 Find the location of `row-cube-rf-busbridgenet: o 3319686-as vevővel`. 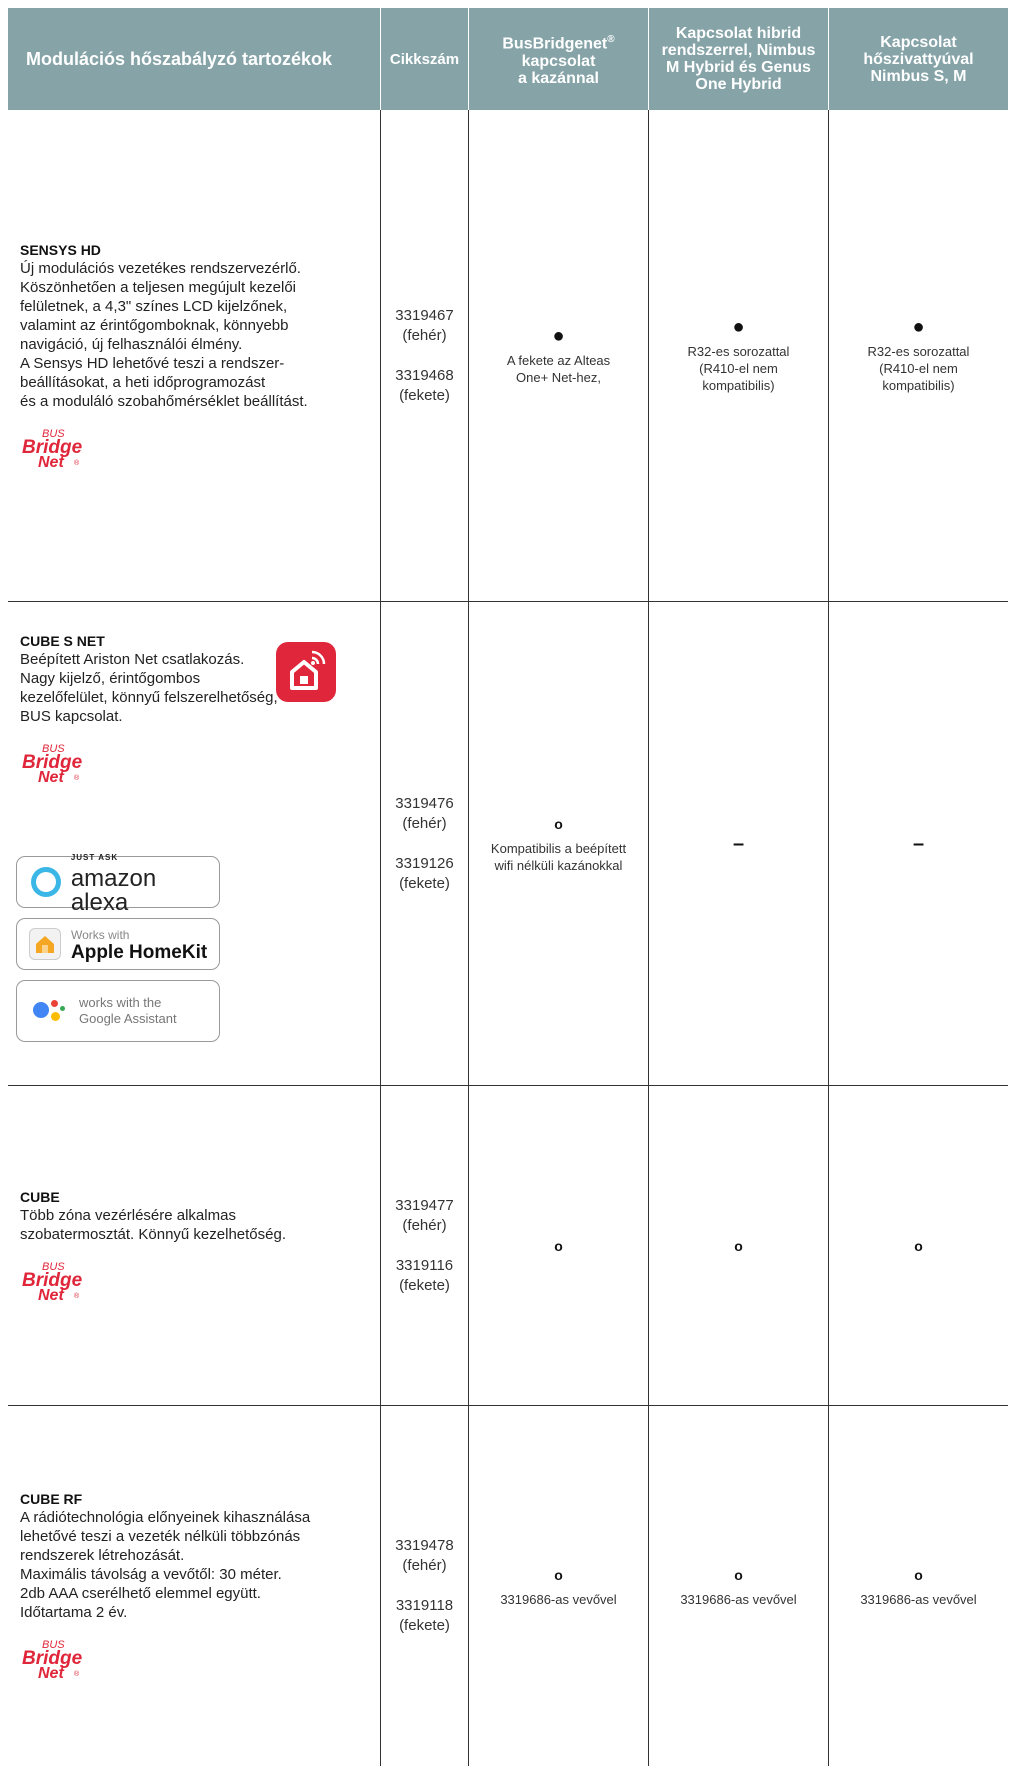

row-cube-rf-busbridgenet: o 3319686-as vevővel is located at coordinates (558, 1586).